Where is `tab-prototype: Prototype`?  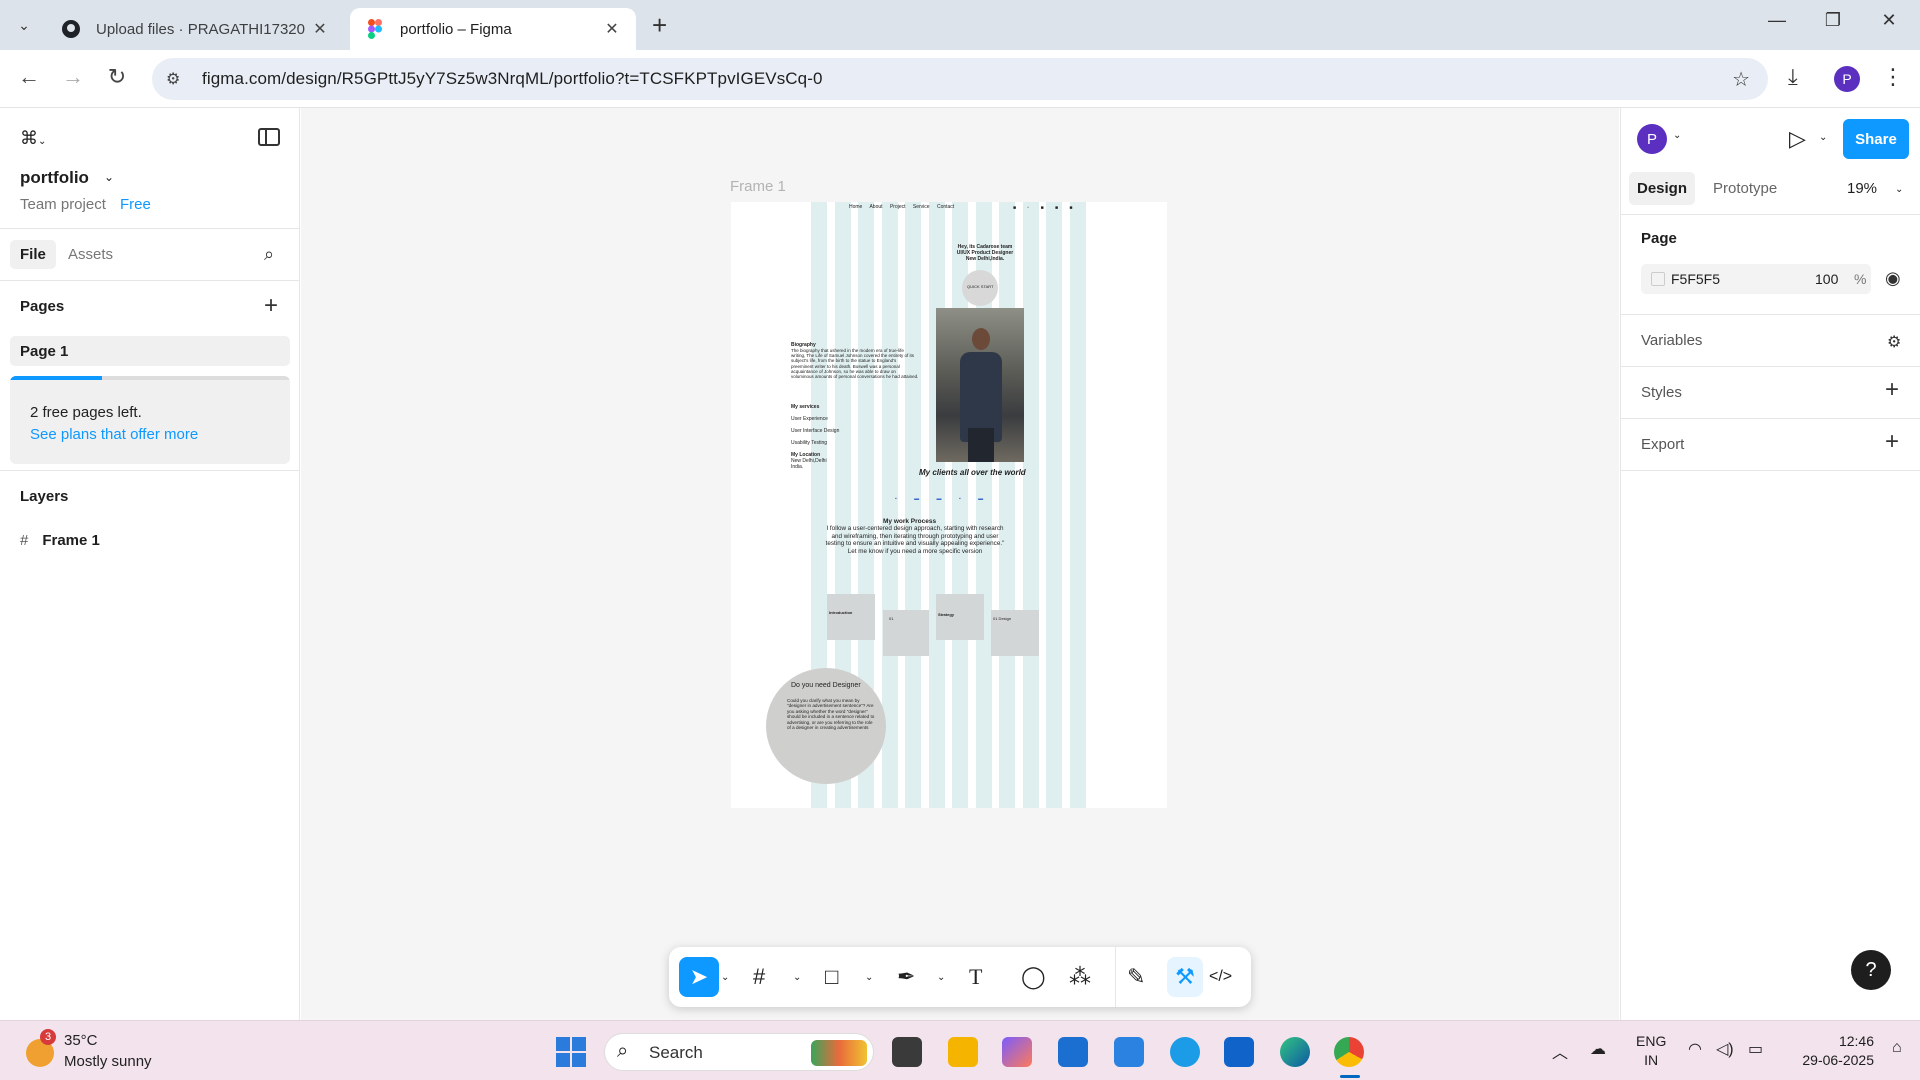 tab-prototype: Prototype is located at coordinates (1745, 188).